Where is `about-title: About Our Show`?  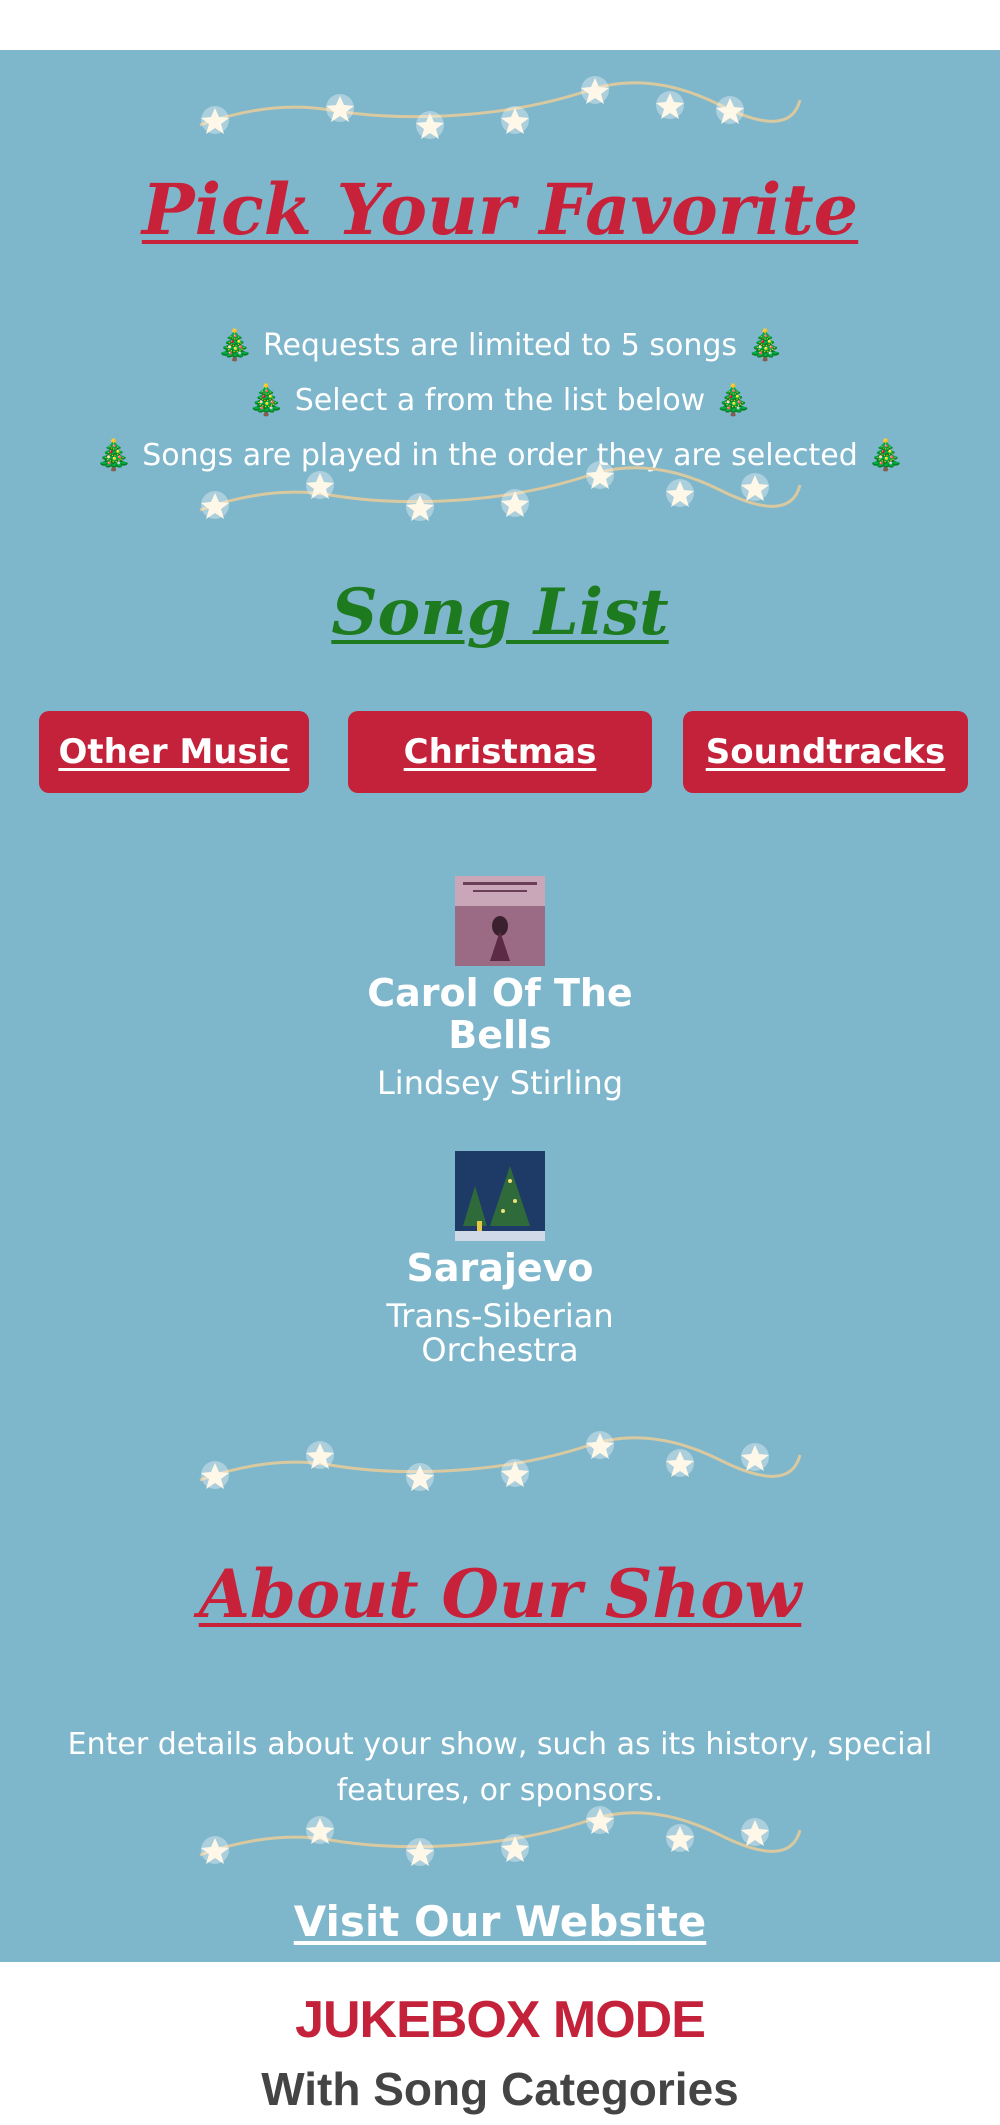
about-title: About Our Show is located at coordinates (500, 1594).